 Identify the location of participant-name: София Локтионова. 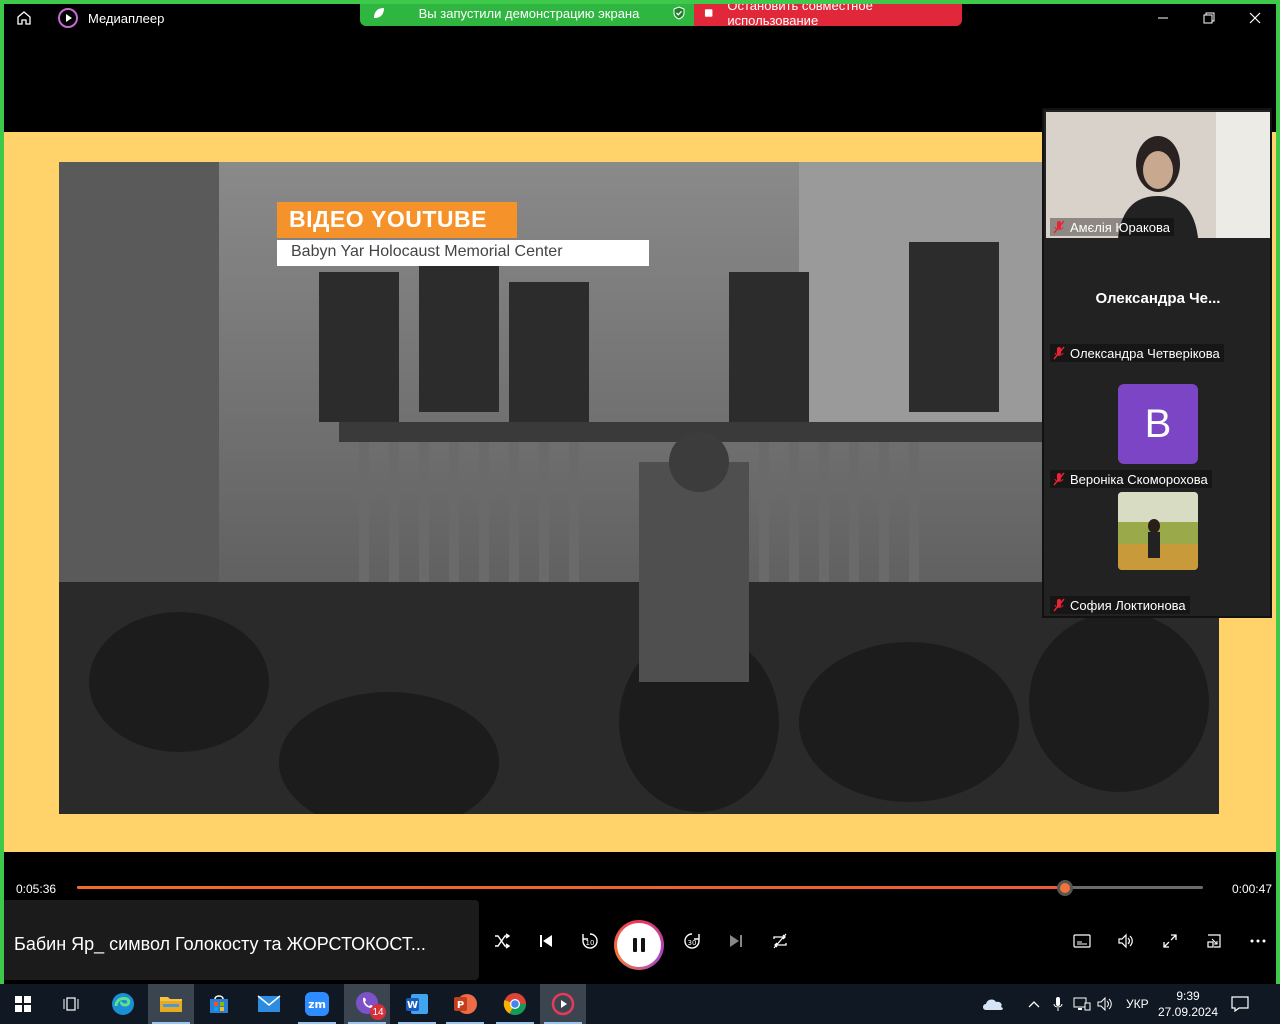
(1128, 605).